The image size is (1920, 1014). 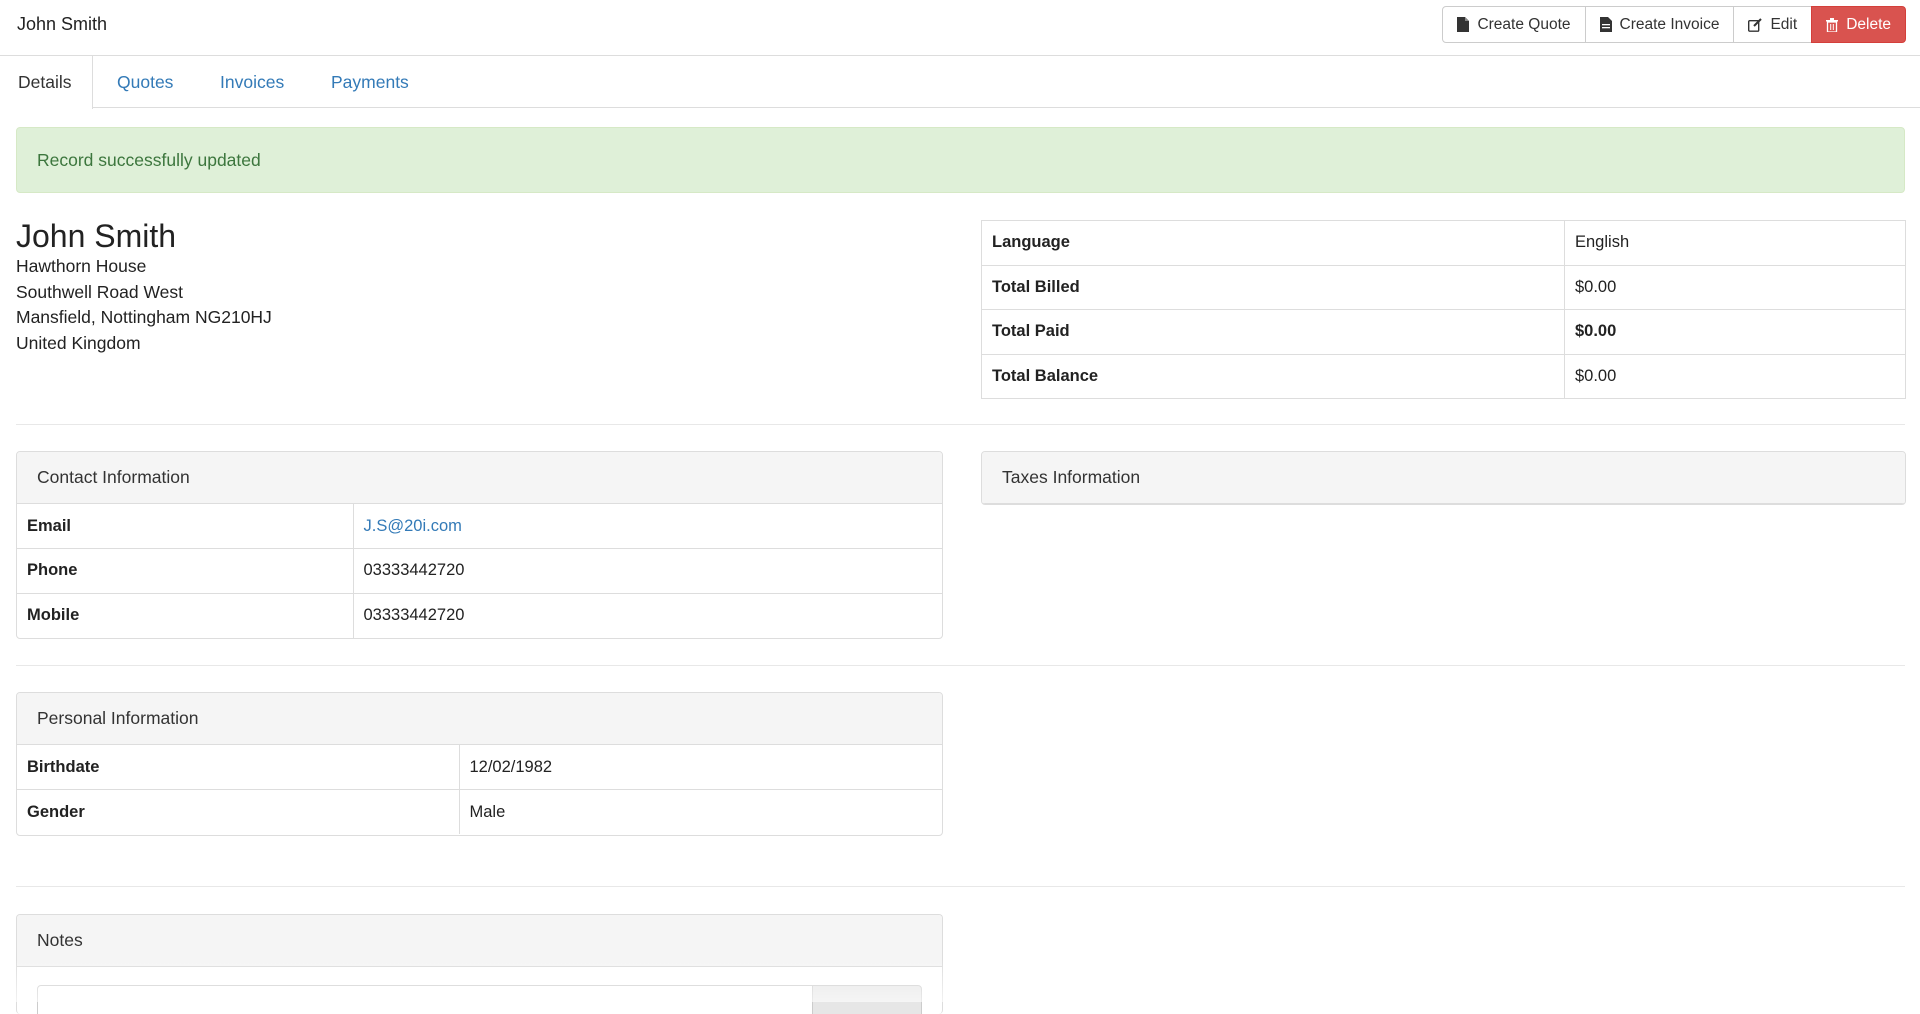 What do you see at coordinates (1273, 287) in the screenshot?
I see `summary-label: Total Billed` at bounding box center [1273, 287].